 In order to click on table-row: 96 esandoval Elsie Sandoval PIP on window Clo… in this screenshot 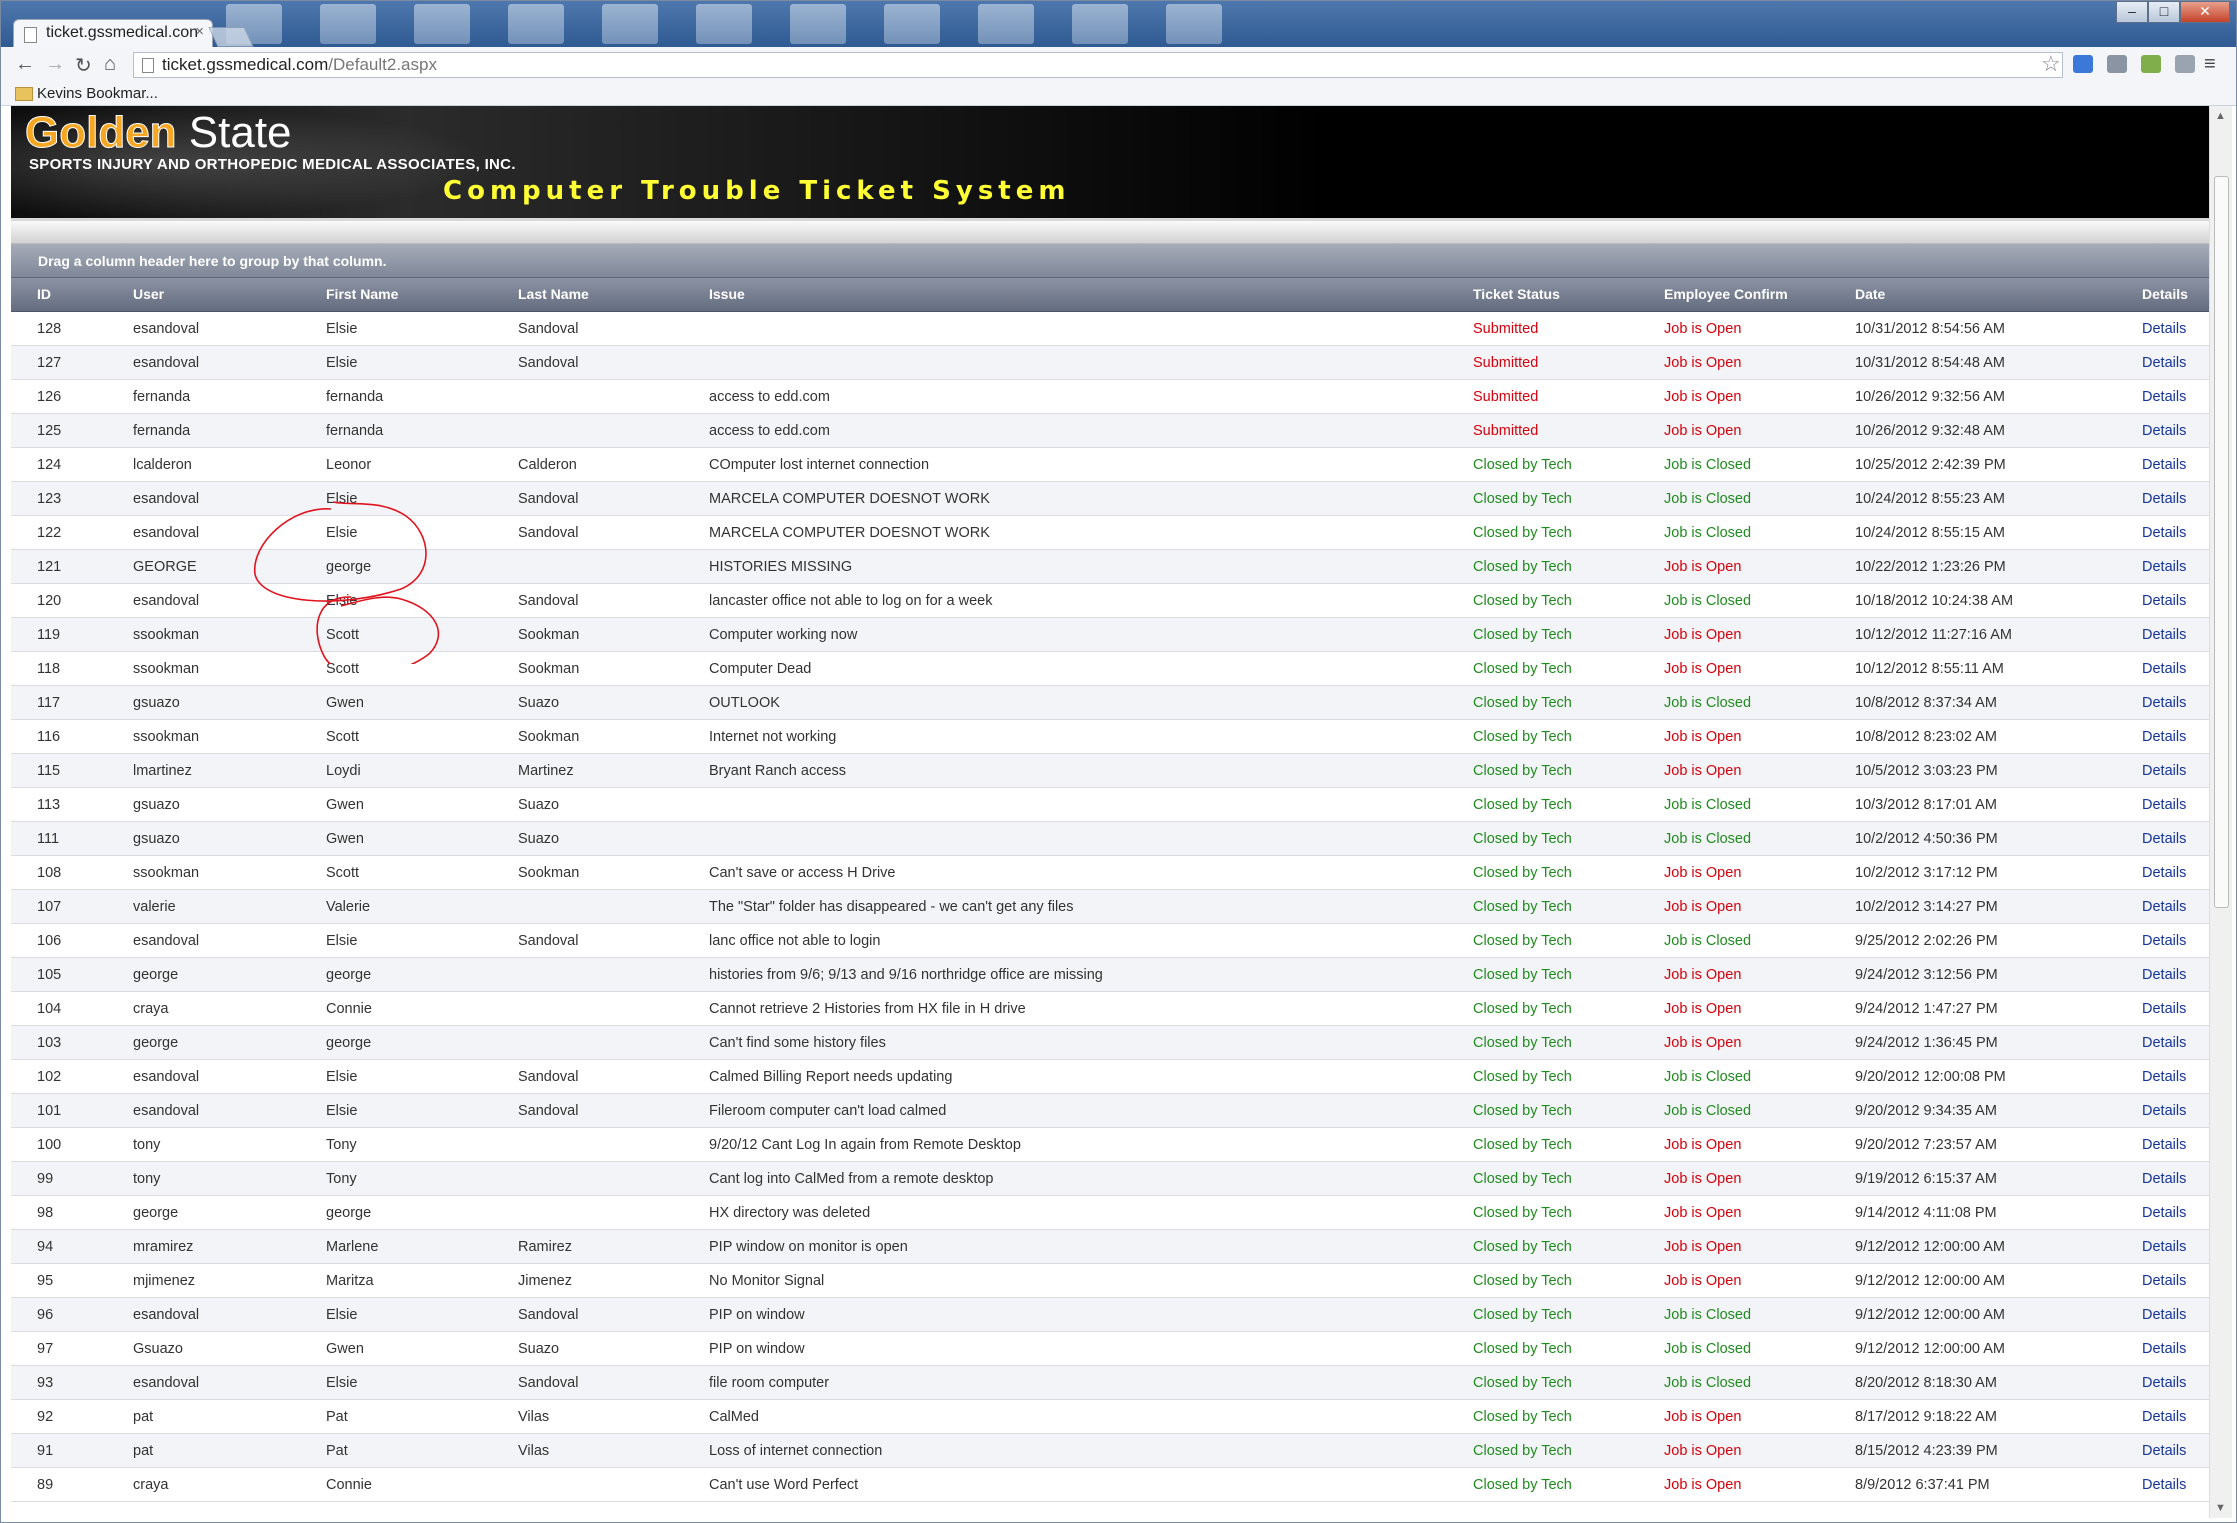, I will do `click(1110, 1315)`.